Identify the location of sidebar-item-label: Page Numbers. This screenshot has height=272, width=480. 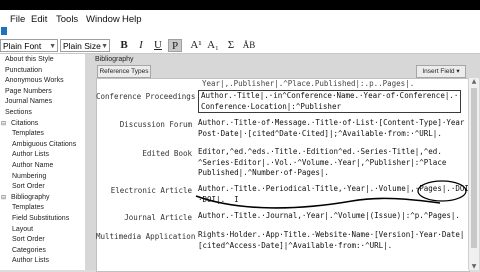
(28, 91).